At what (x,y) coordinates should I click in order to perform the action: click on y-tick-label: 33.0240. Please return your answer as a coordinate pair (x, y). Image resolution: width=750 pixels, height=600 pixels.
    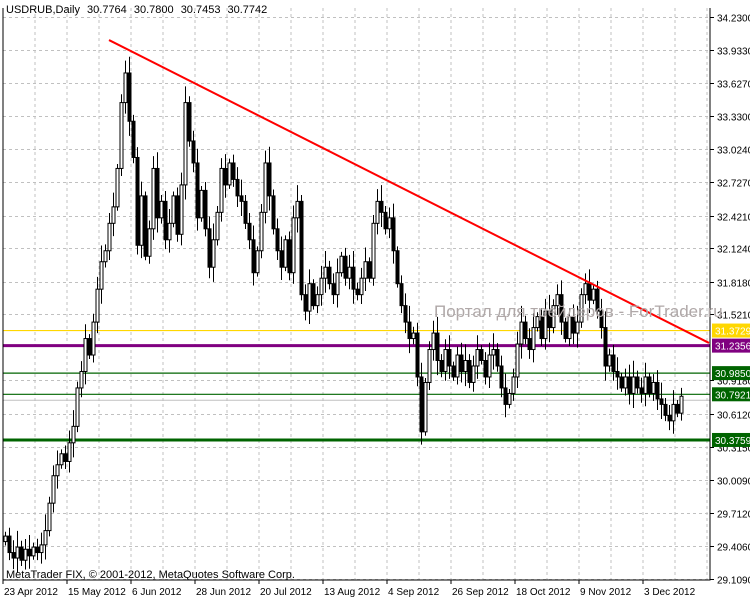
    Looking at the image, I should click on (733, 151).